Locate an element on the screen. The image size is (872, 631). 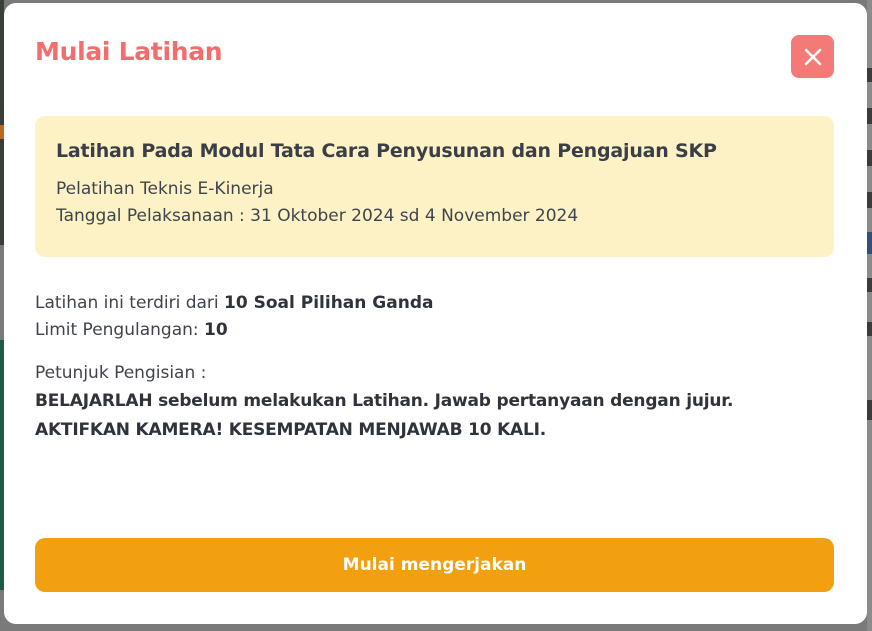
retry-limit-prefix: Limit Pengulangan: is located at coordinates (120, 330).